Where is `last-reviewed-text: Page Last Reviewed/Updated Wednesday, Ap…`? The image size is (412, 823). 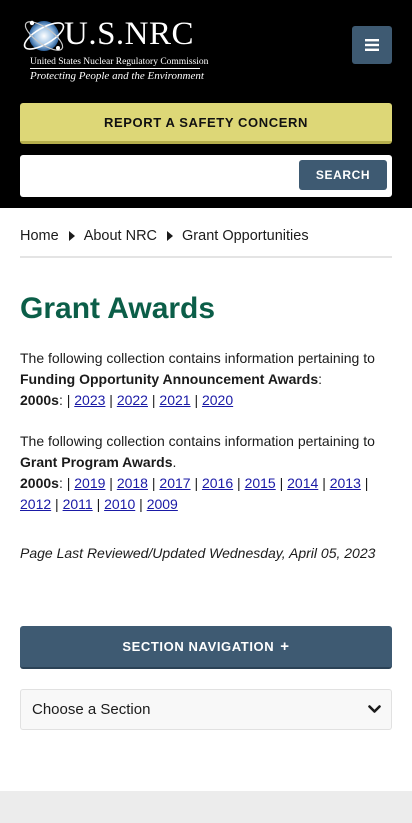 last-reviewed-text: Page Last Reviewed/Updated Wednesday, Ap… is located at coordinates (198, 553).